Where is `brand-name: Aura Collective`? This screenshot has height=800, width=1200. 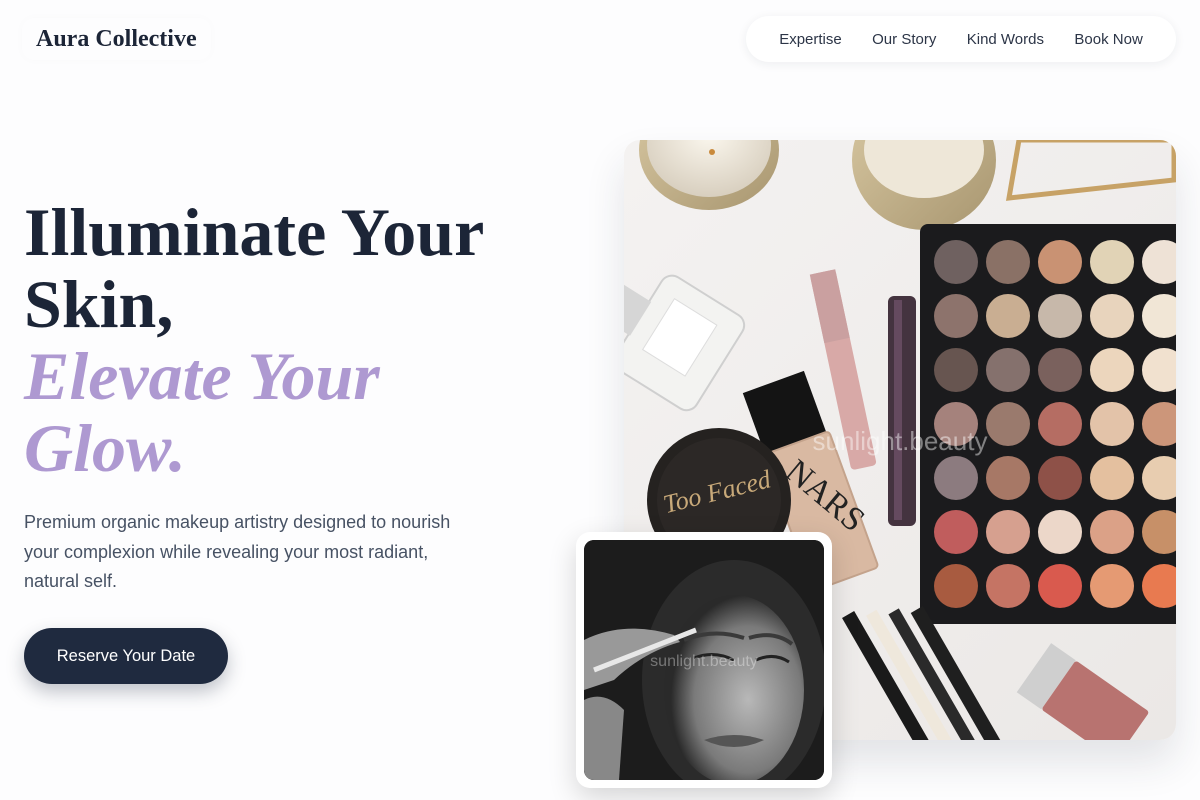 brand-name: Aura Collective is located at coordinates (116, 38).